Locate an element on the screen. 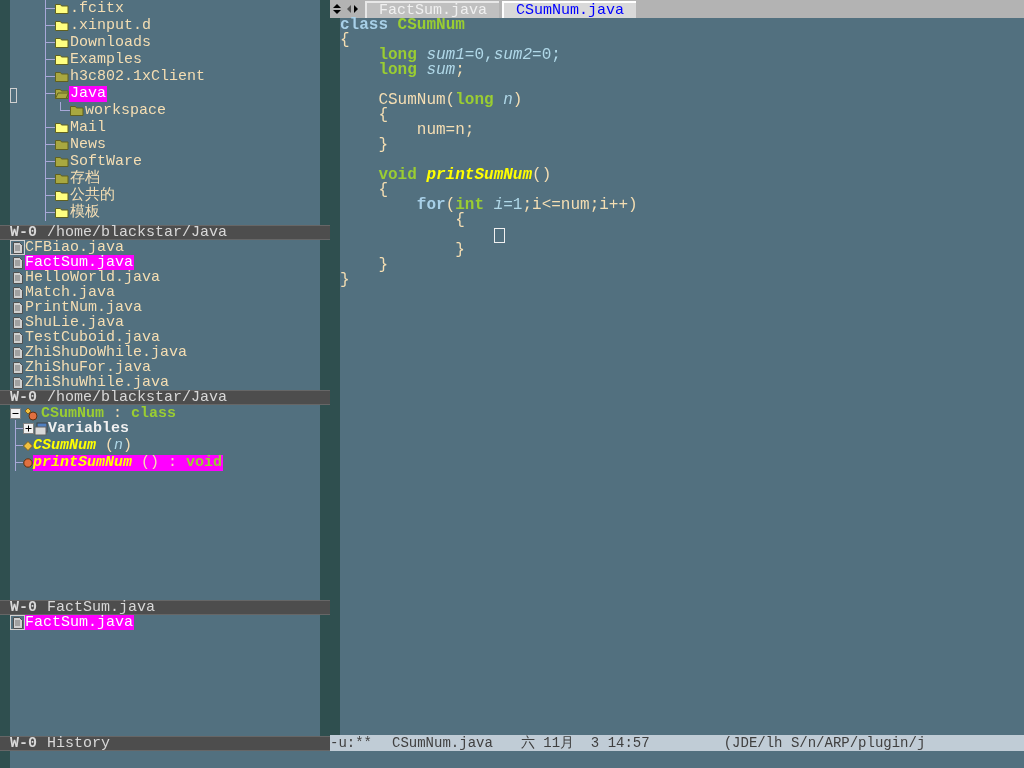 Image resolution: width=1024 pixels, height=768 pixels. code-token: ) is located at coordinates (517, 100).